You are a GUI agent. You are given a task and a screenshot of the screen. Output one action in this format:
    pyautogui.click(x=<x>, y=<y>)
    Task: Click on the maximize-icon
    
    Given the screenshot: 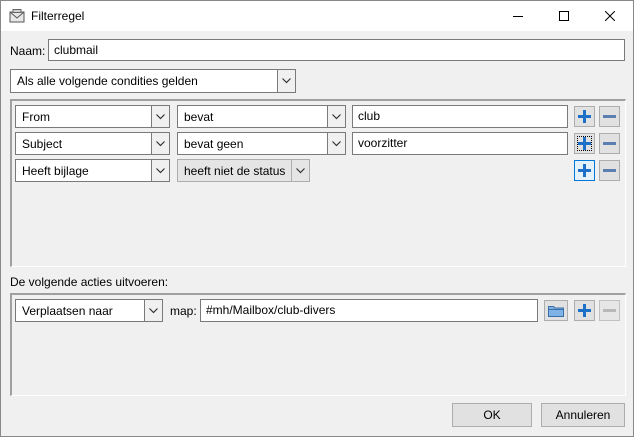 What is the action you would take?
    pyautogui.click(x=564, y=16)
    